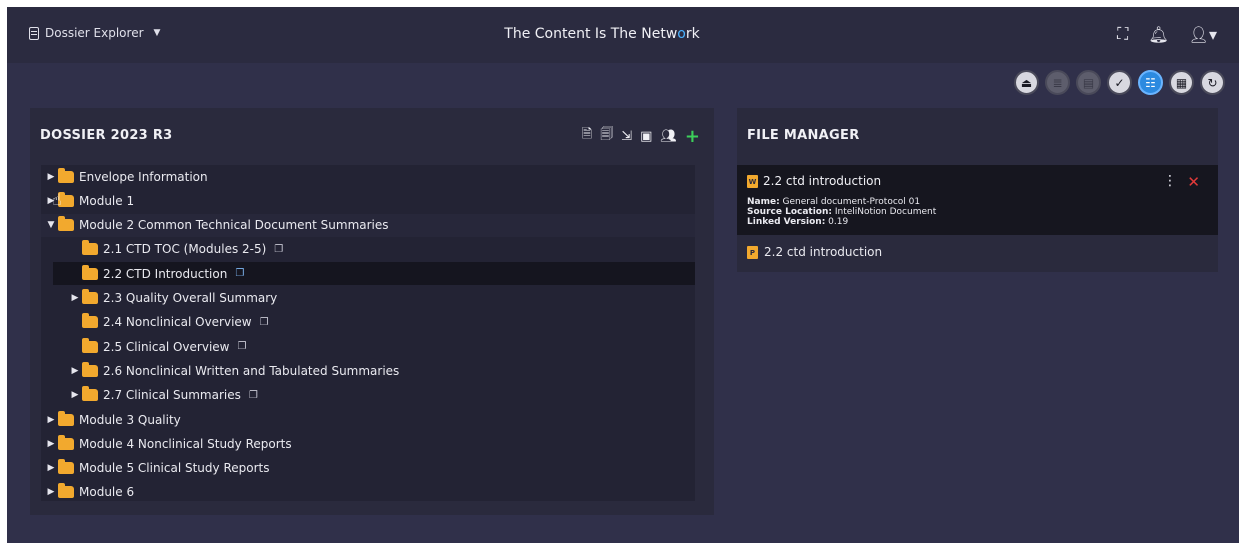 This screenshot has width=1239, height=543. I want to click on refresh-icon: ↻, so click(1212, 82).